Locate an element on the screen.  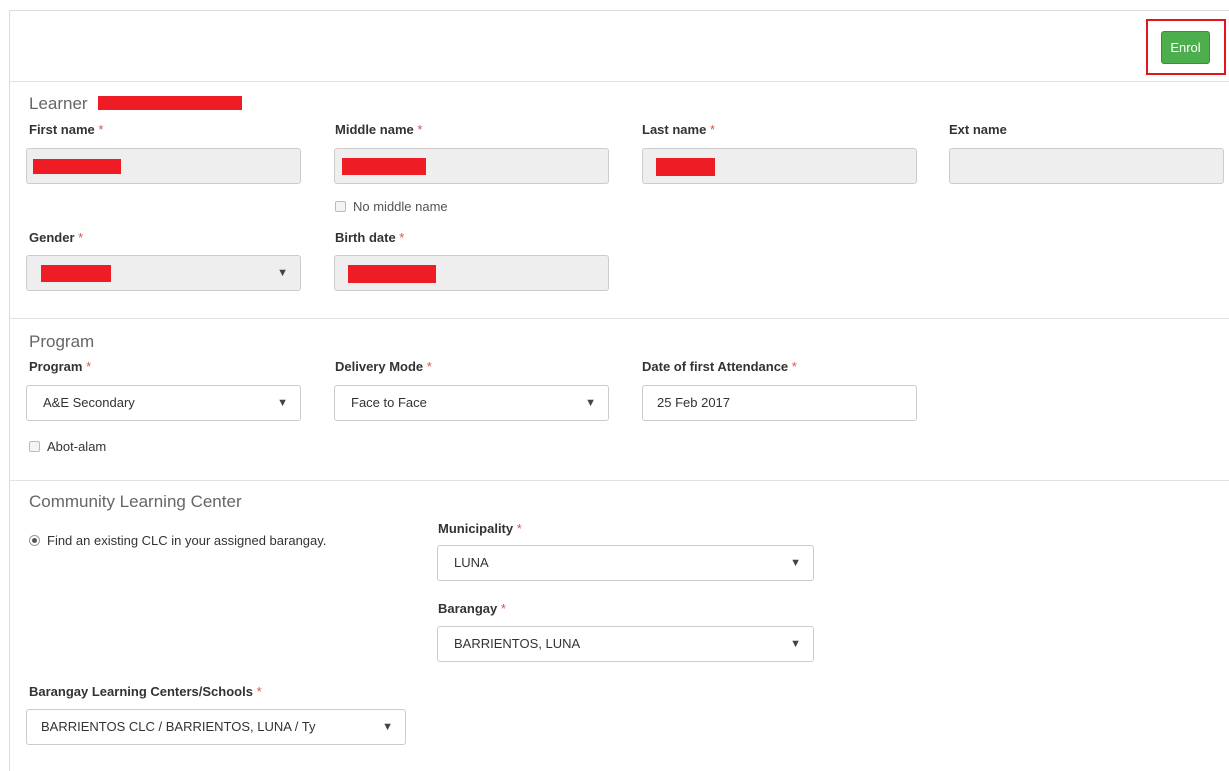
centers-select: BARRIENTOS CLC / BARRIENTOS, LUNA / Ty ▼ is located at coordinates (216, 727).